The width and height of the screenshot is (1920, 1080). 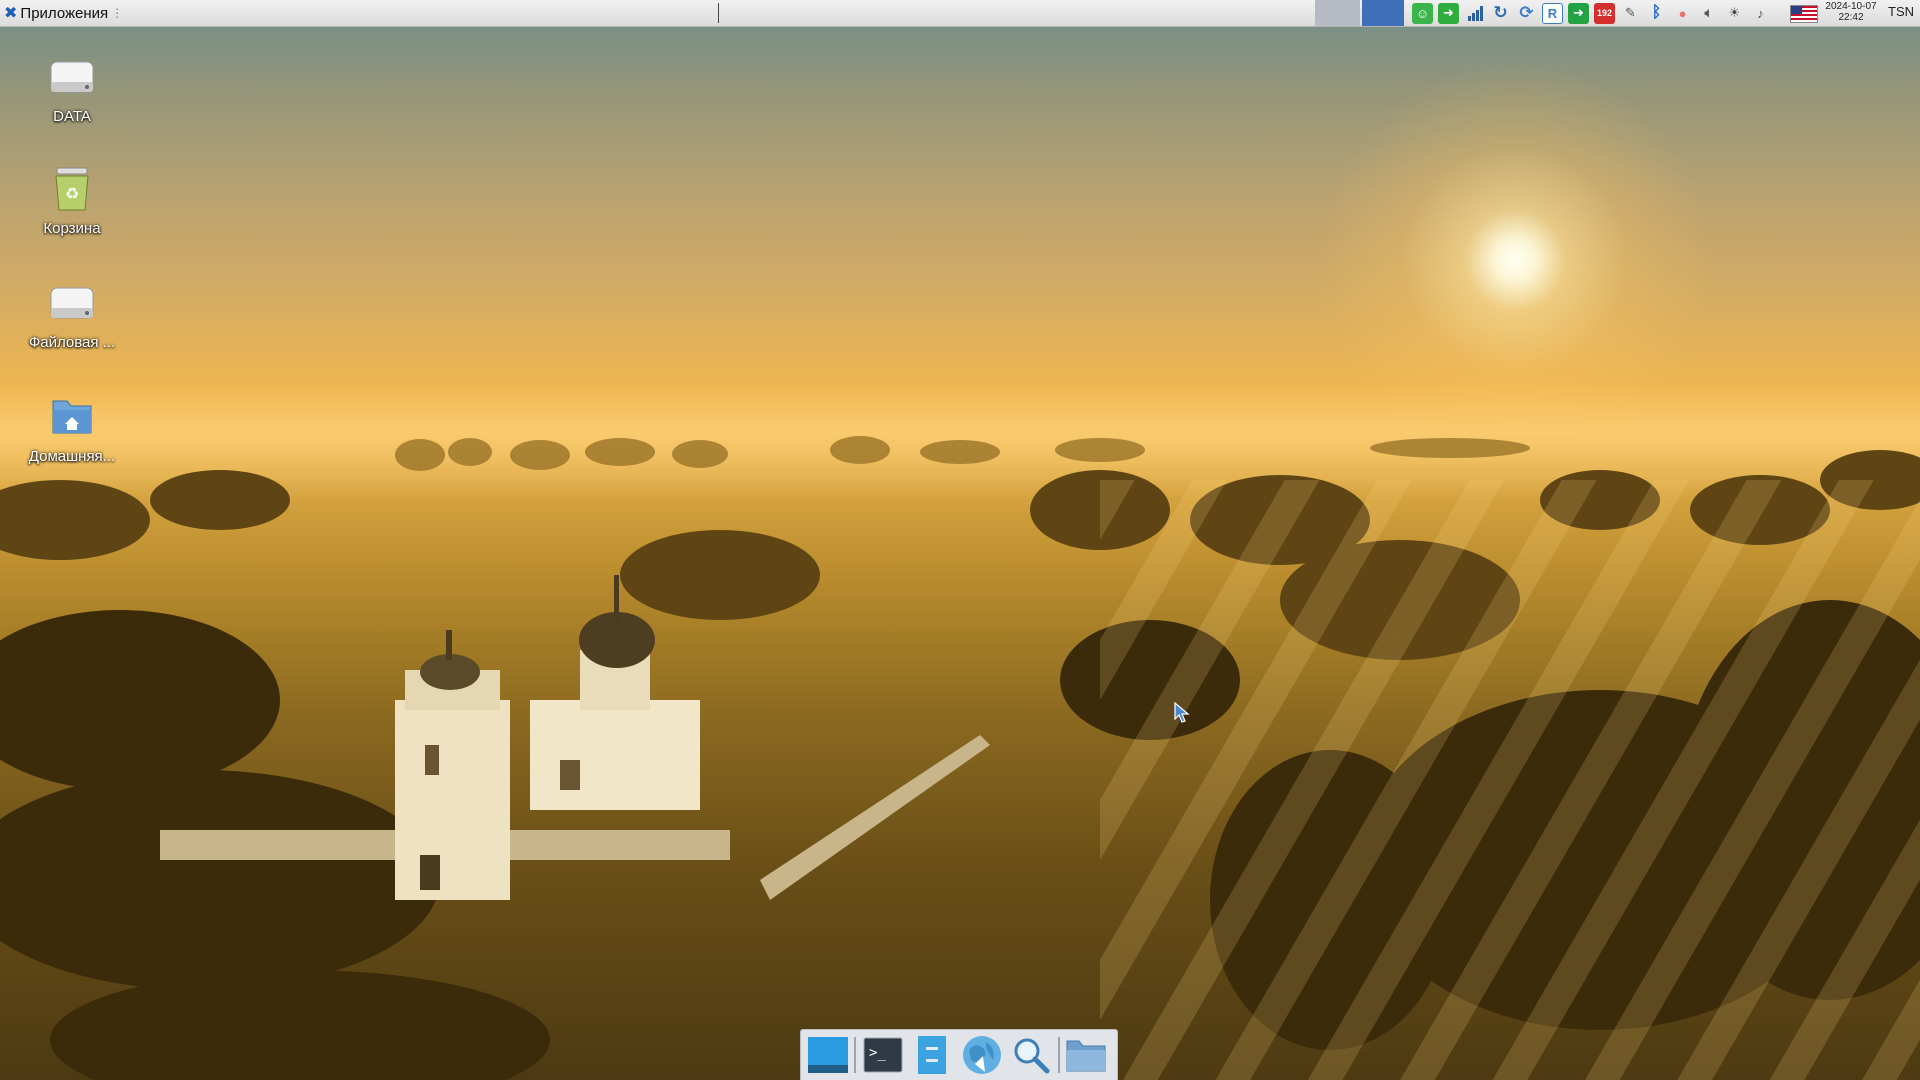 What do you see at coordinates (1526, 13) in the screenshot?
I see `update-icon: ⟳` at bounding box center [1526, 13].